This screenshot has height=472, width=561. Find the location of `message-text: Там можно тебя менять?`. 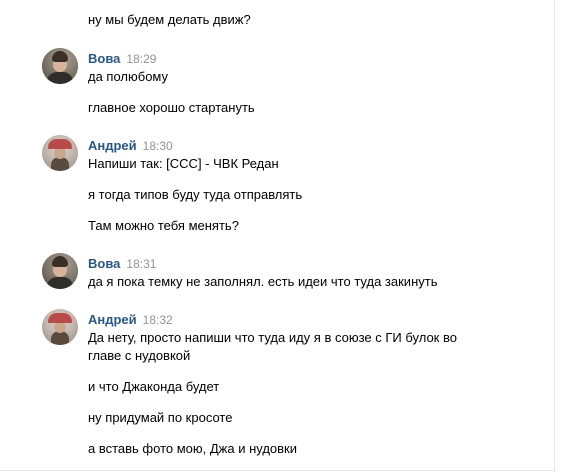

message-text: Там можно тебя менять? is located at coordinates (163, 225).